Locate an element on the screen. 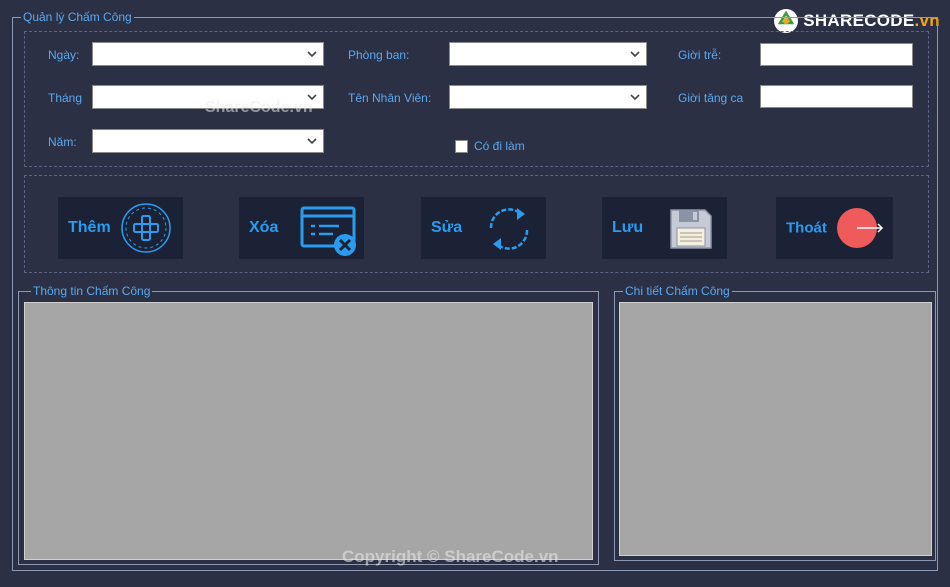 Image resolution: width=950 pixels, height=587 pixels. thoat-button: Thoát is located at coordinates (834, 228).